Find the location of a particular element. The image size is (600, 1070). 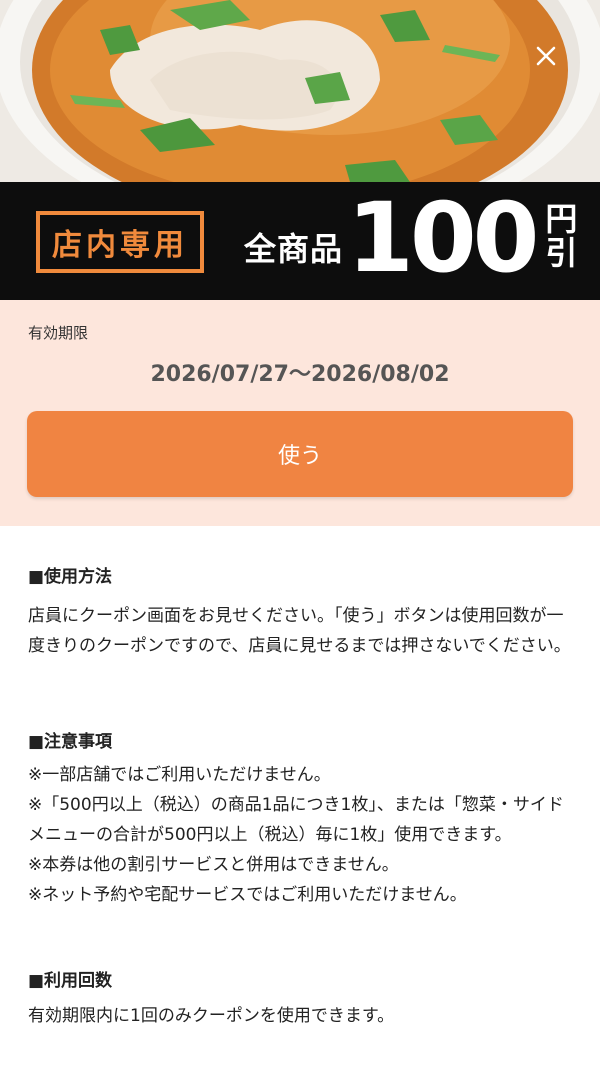

offer-prefix: 全商品 is located at coordinates (294, 249).